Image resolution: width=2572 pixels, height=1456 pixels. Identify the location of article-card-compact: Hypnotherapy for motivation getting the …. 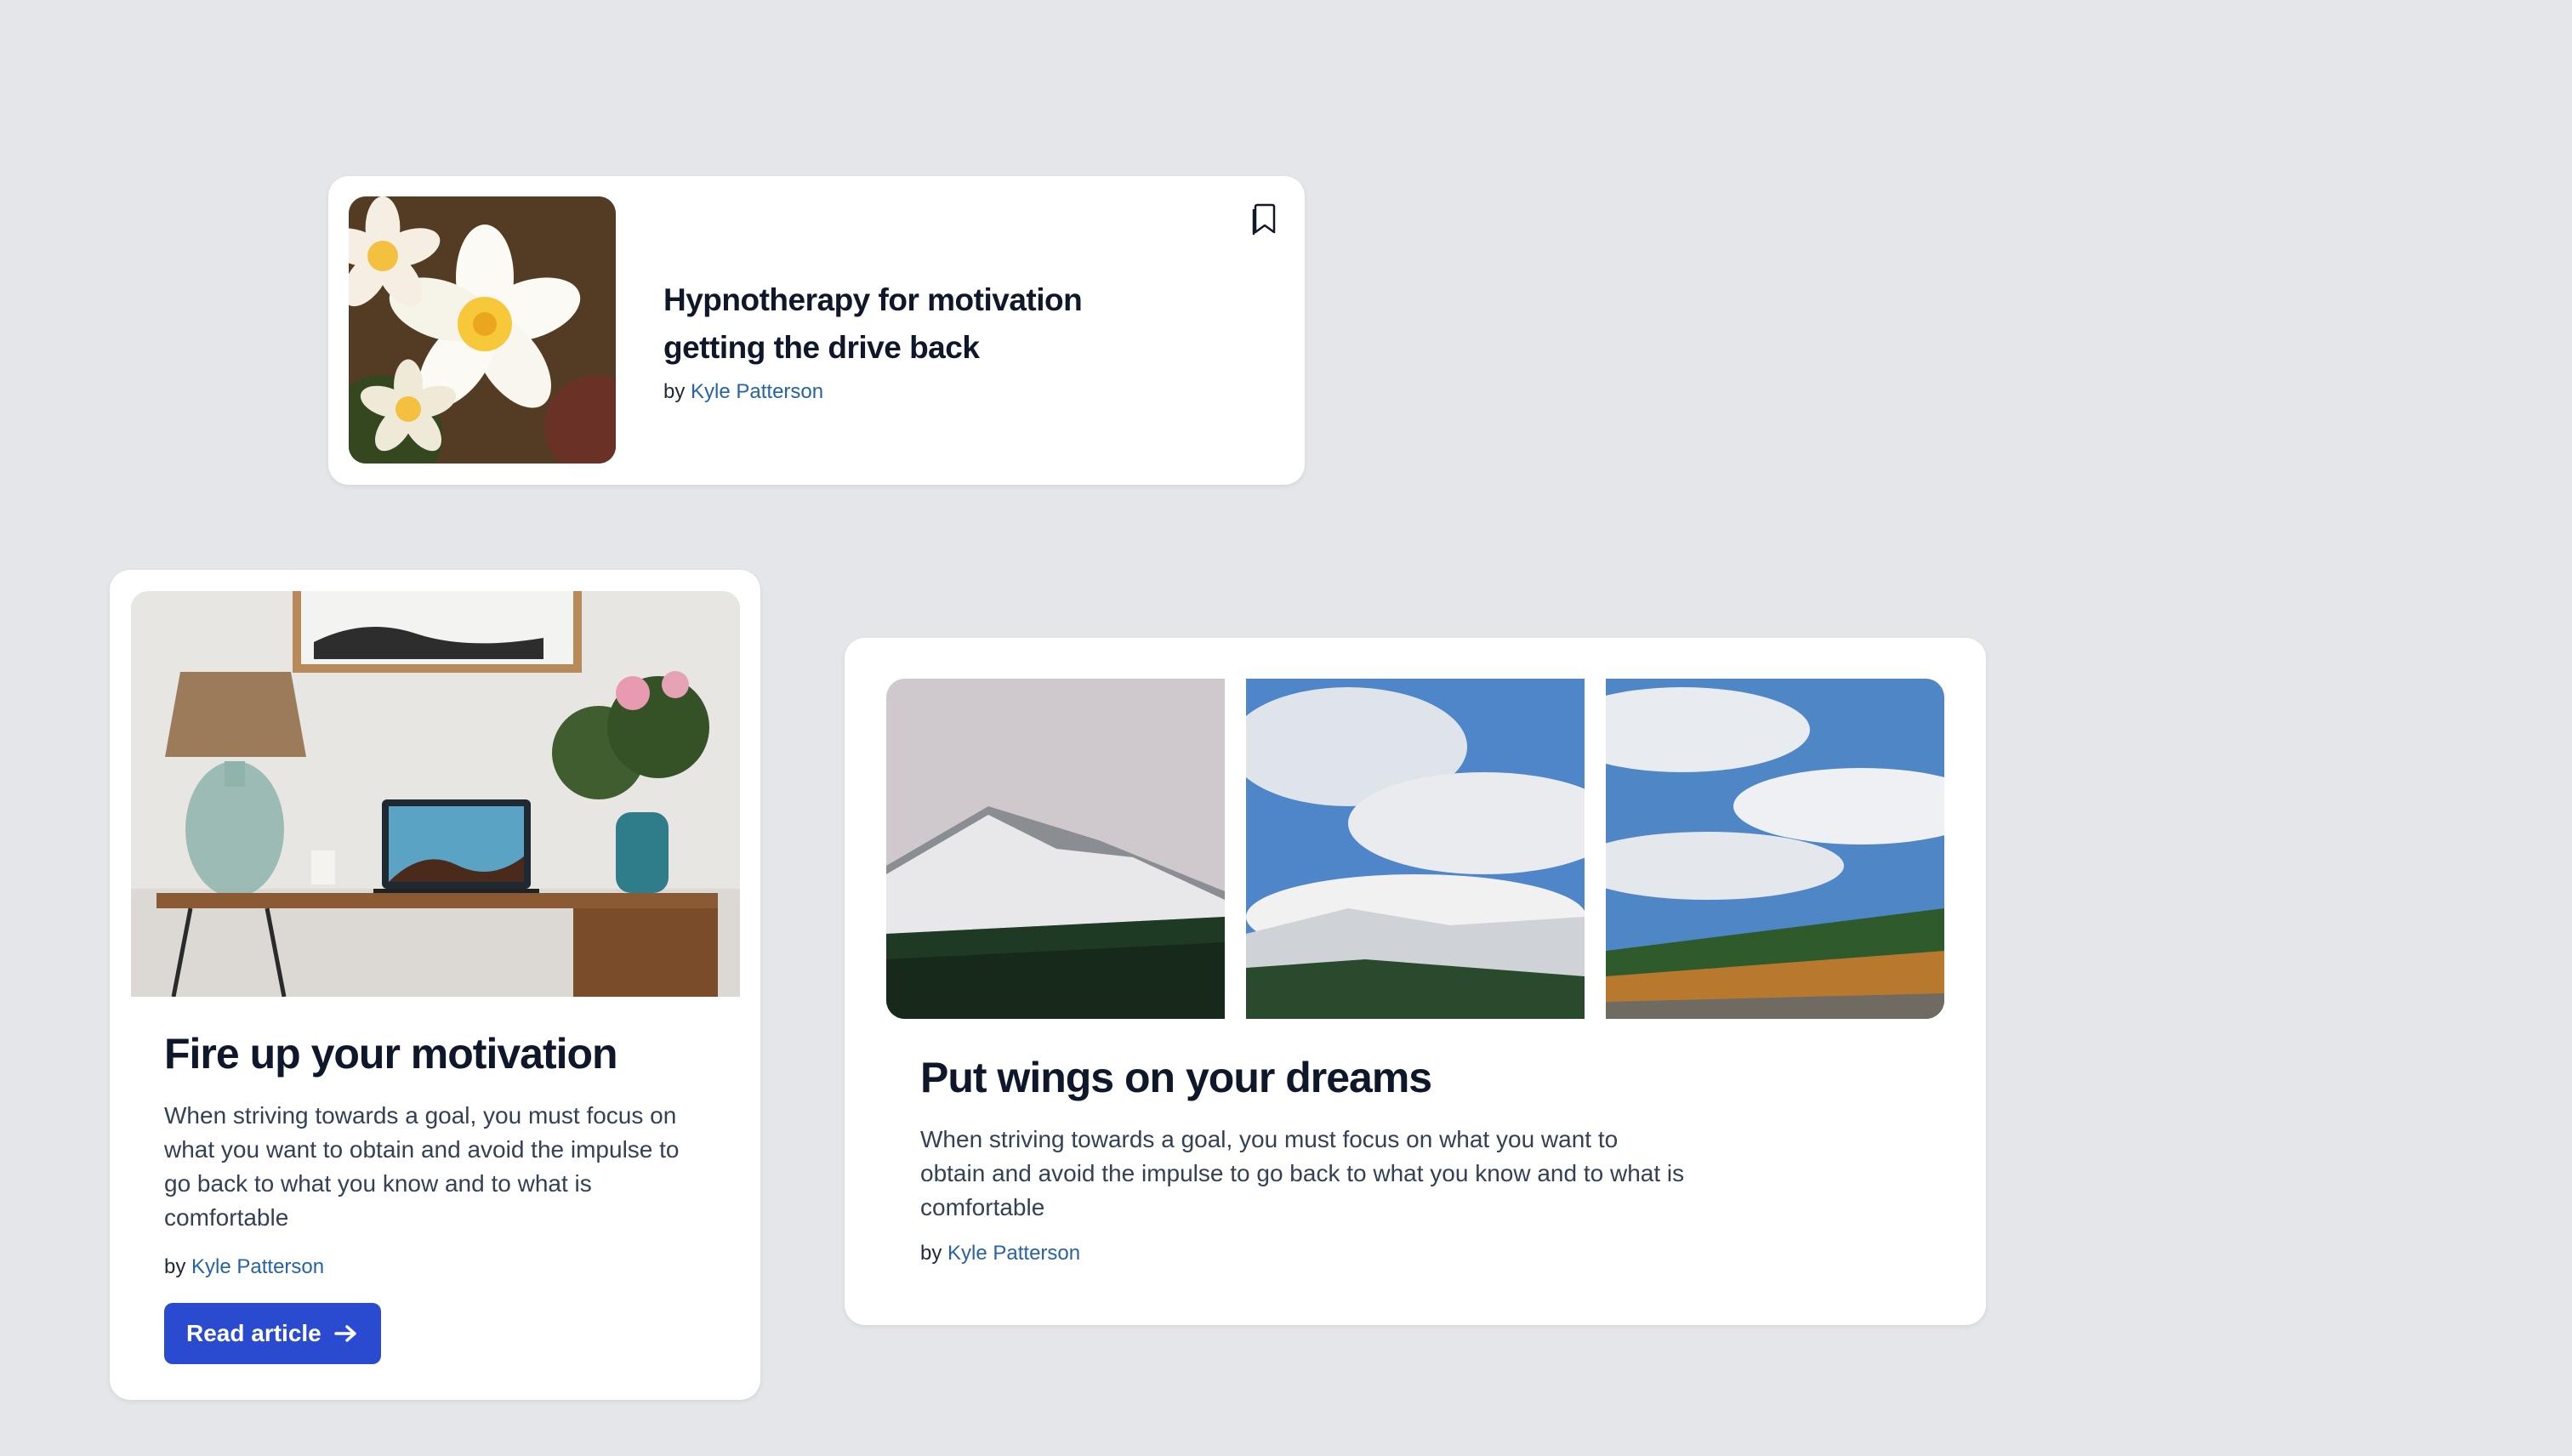
(817, 330).